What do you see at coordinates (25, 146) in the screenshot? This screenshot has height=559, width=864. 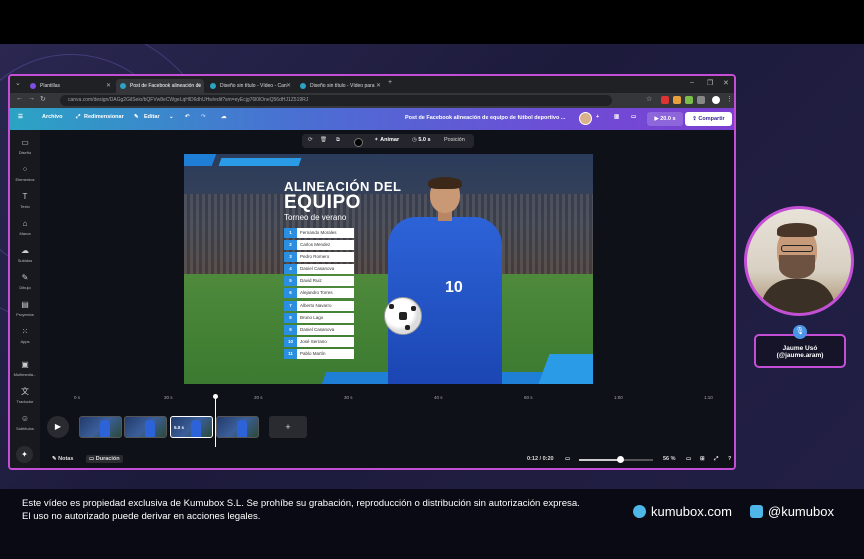 I see `sidebar-item-design: ▭ Diseño` at bounding box center [25, 146].